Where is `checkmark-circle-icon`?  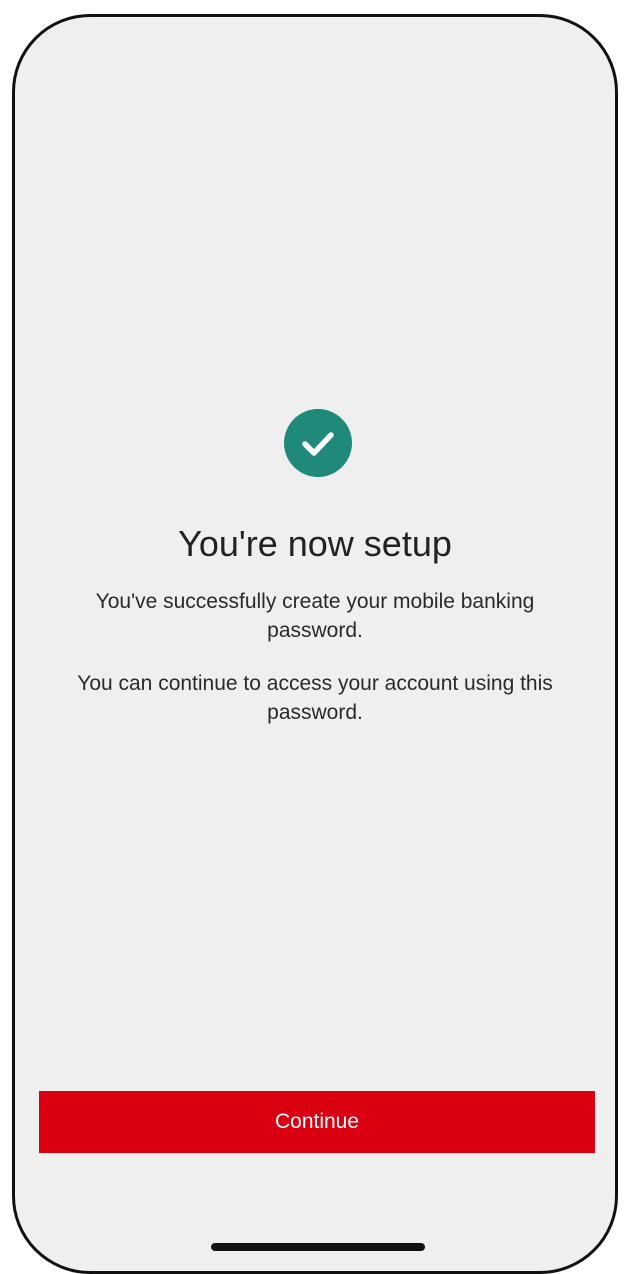
checkmark-circle-icon is located at coordinates (318, 443).